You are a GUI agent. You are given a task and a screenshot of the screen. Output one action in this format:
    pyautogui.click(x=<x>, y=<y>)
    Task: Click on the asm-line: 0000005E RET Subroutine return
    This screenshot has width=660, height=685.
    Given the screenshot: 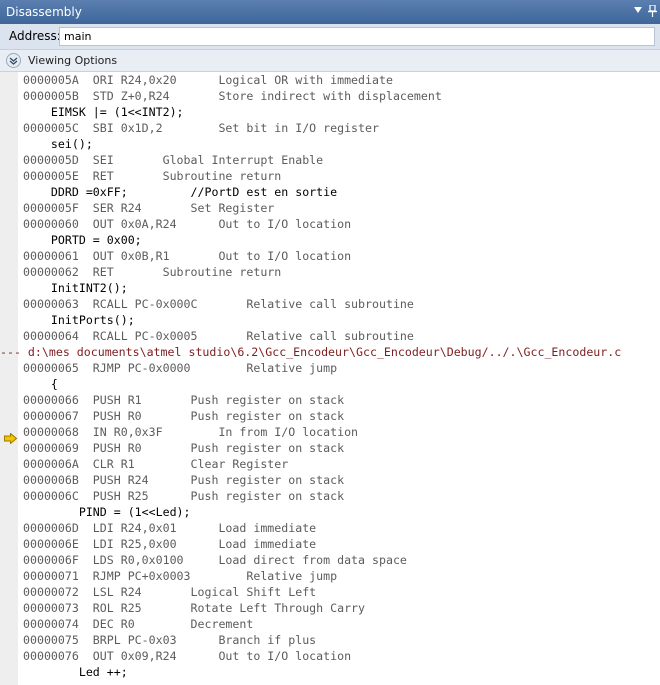 What is the action you would take?
    pyautogui.click(x=152, y=176)
    